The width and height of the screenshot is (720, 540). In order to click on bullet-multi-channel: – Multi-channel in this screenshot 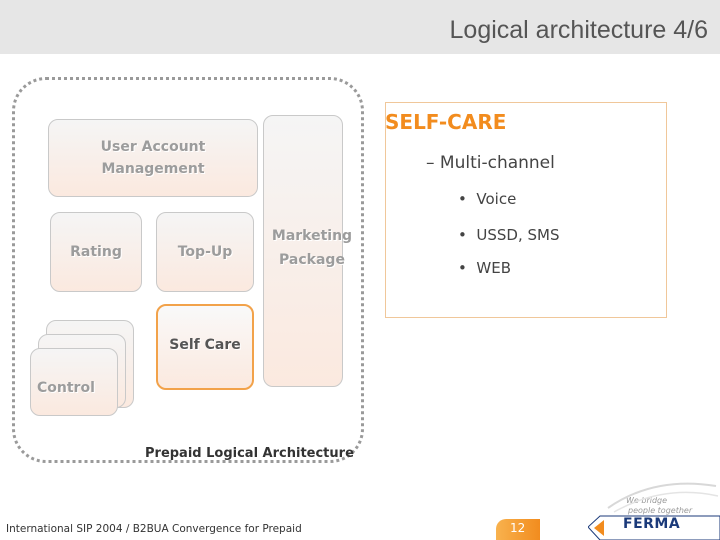, I will do `click(490, 163)`.